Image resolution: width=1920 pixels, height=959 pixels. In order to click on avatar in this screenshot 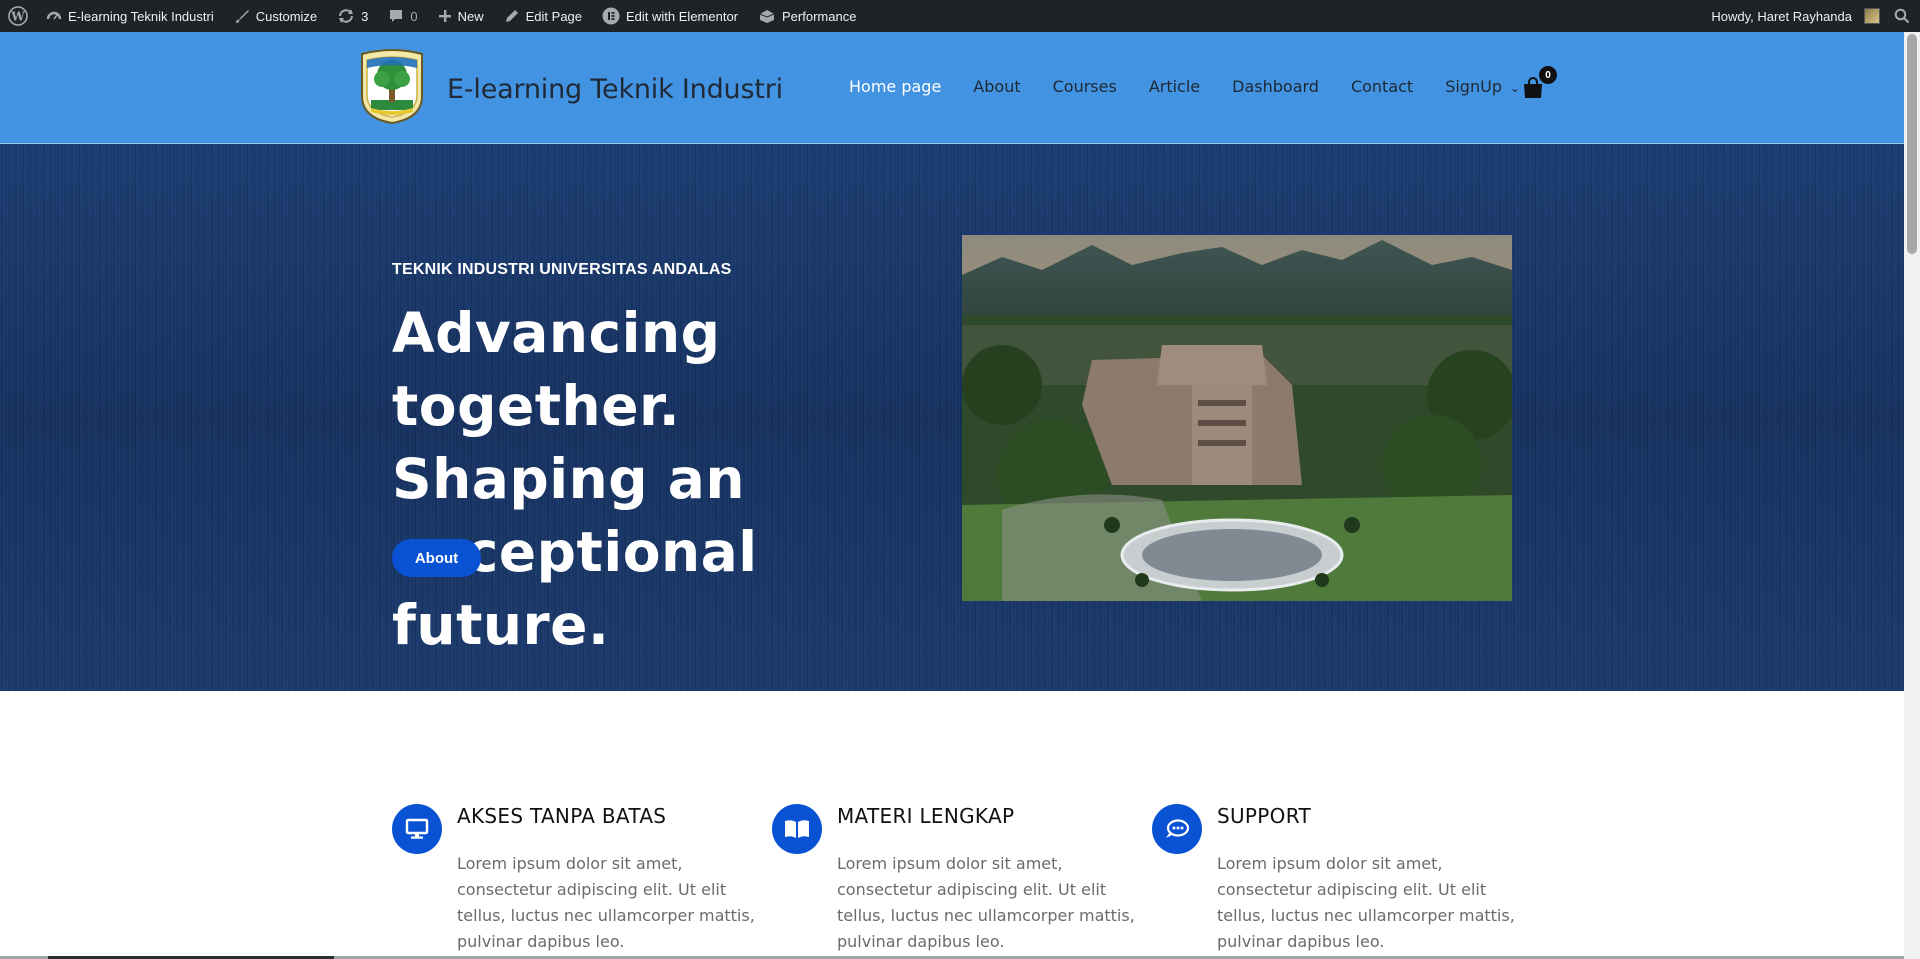, I will do `click(1872, 16)`.